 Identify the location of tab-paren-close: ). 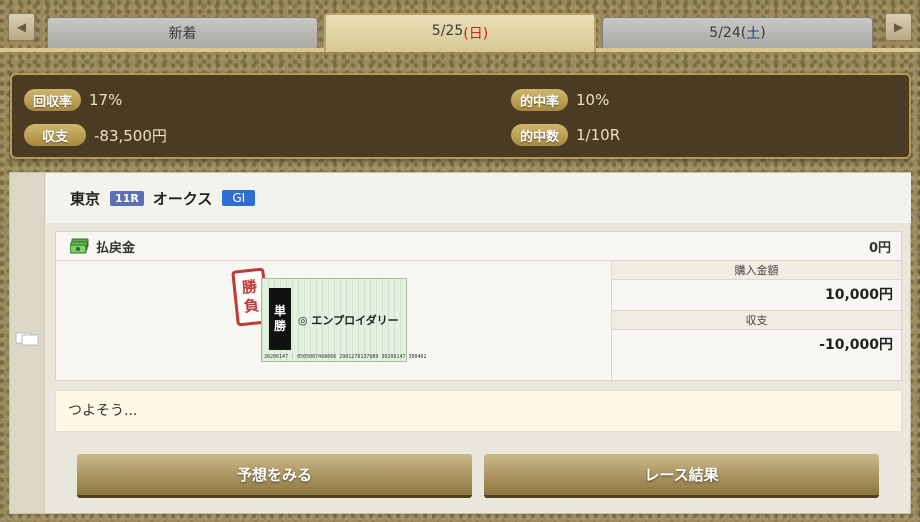
(763, 33).